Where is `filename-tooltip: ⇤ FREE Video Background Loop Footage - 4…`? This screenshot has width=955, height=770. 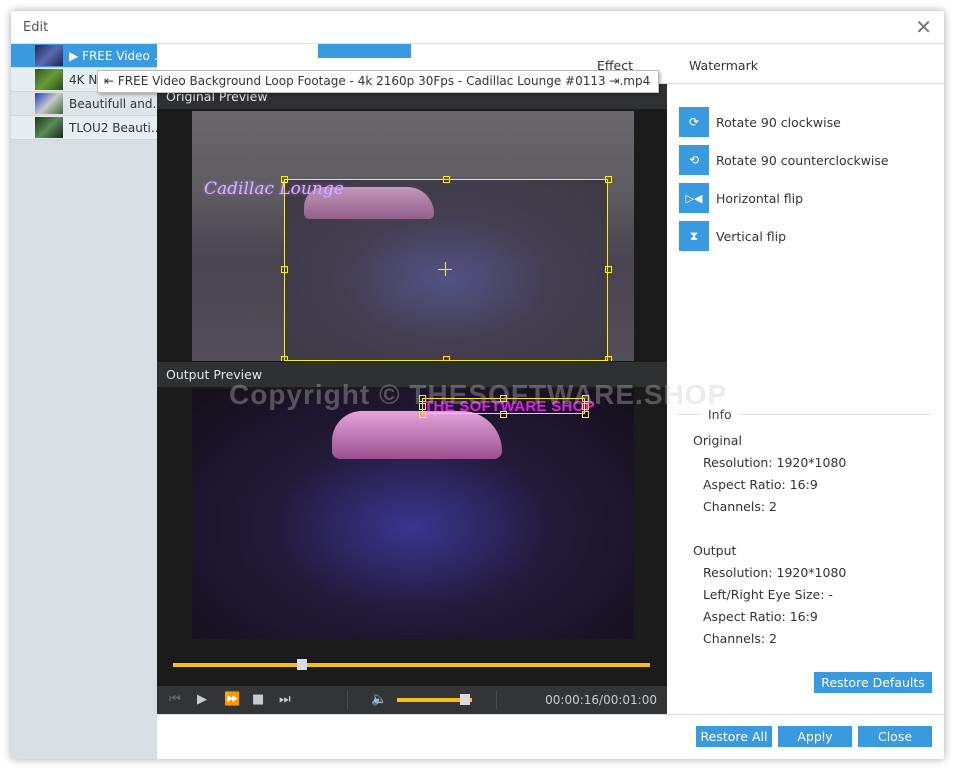
filename-tooltip: ⇤ FREE Video Background Loop Footage - 4… is located at coordinates (378, 81).